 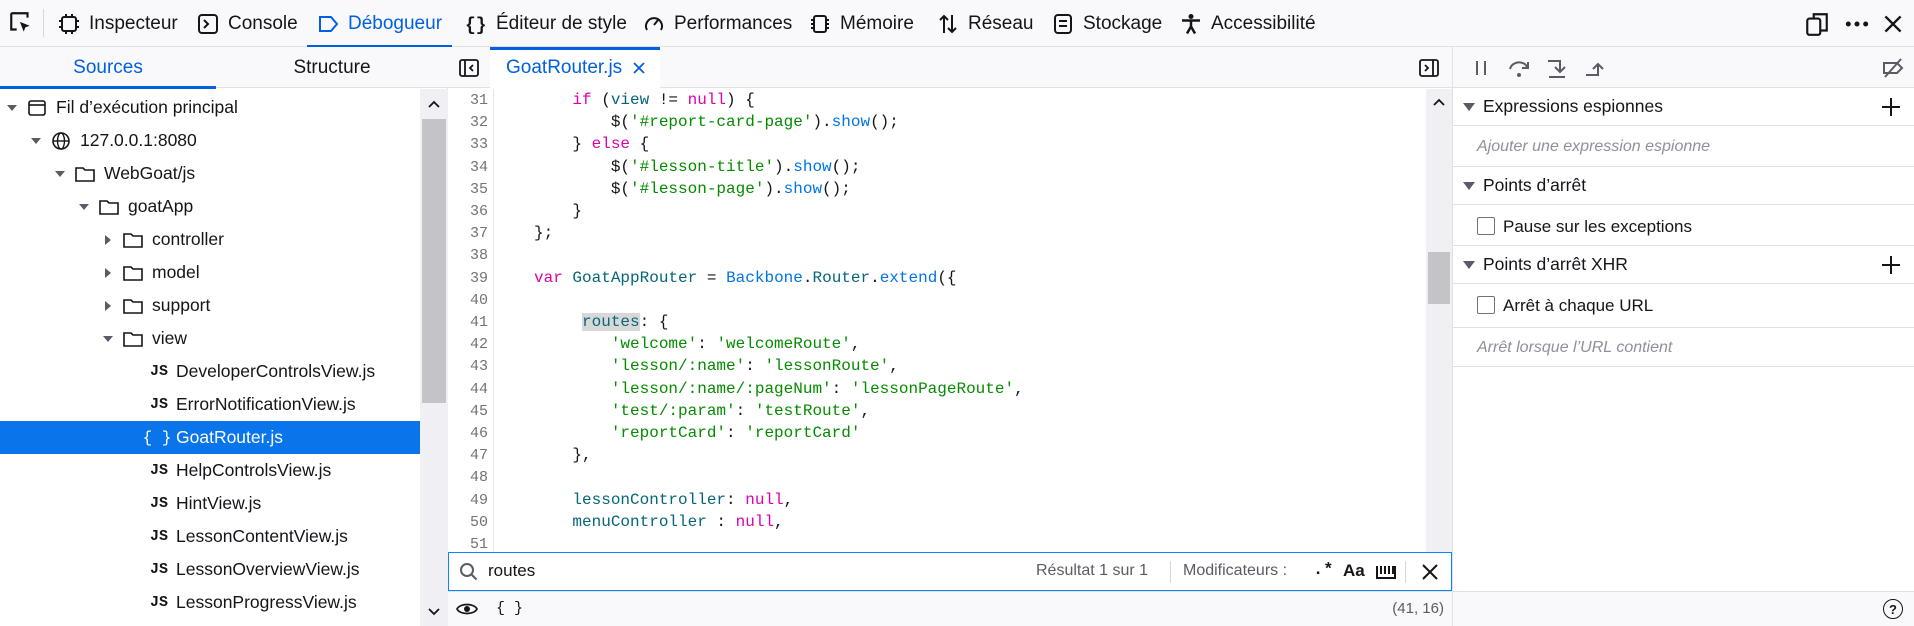 I want to click on eye-icon, so click(x=467, y=609).